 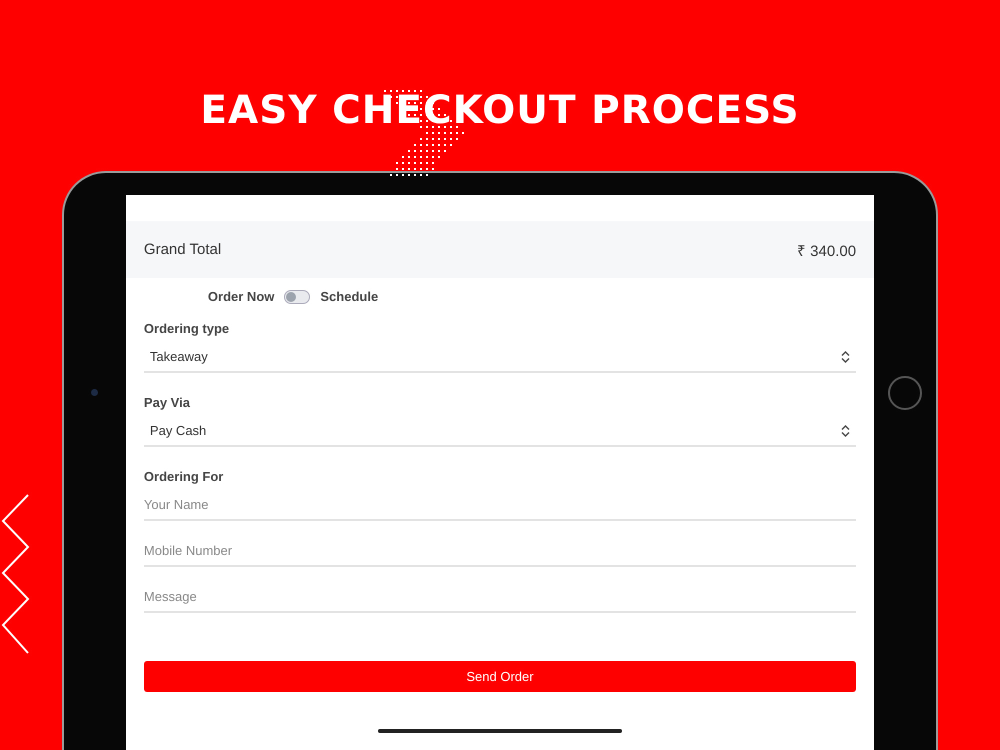 What do you see at coordinates (241, 296) in the screenshot?
I see `order-now-label: Order Now` at bounding box center [241, 296].